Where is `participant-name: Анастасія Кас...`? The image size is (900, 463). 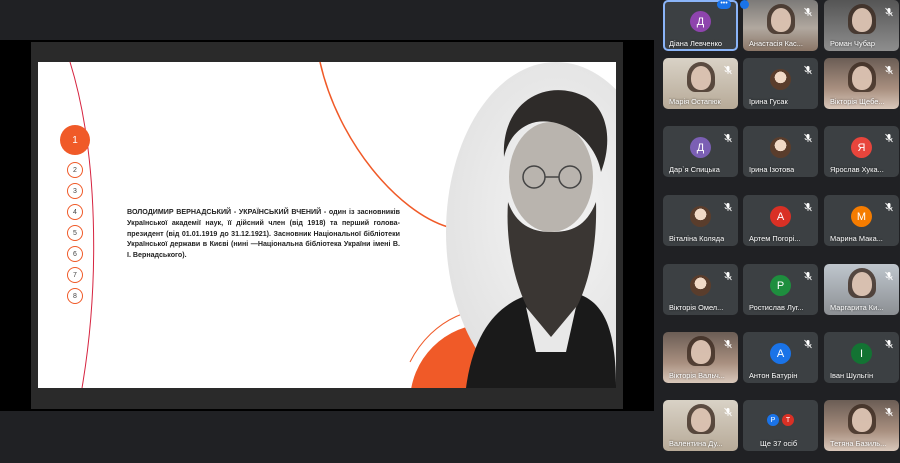
participant-name: Анастасія Кас... is located at coordinates (776, 43).